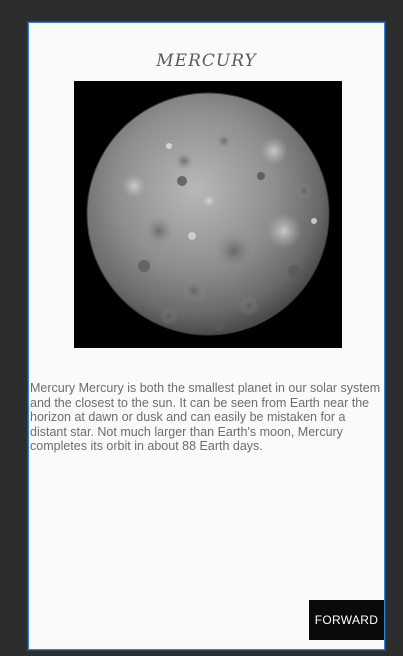 The width and height of the screenshot is (403, 656). I want to click on forward-button: FORWARD, so click(346, 620).